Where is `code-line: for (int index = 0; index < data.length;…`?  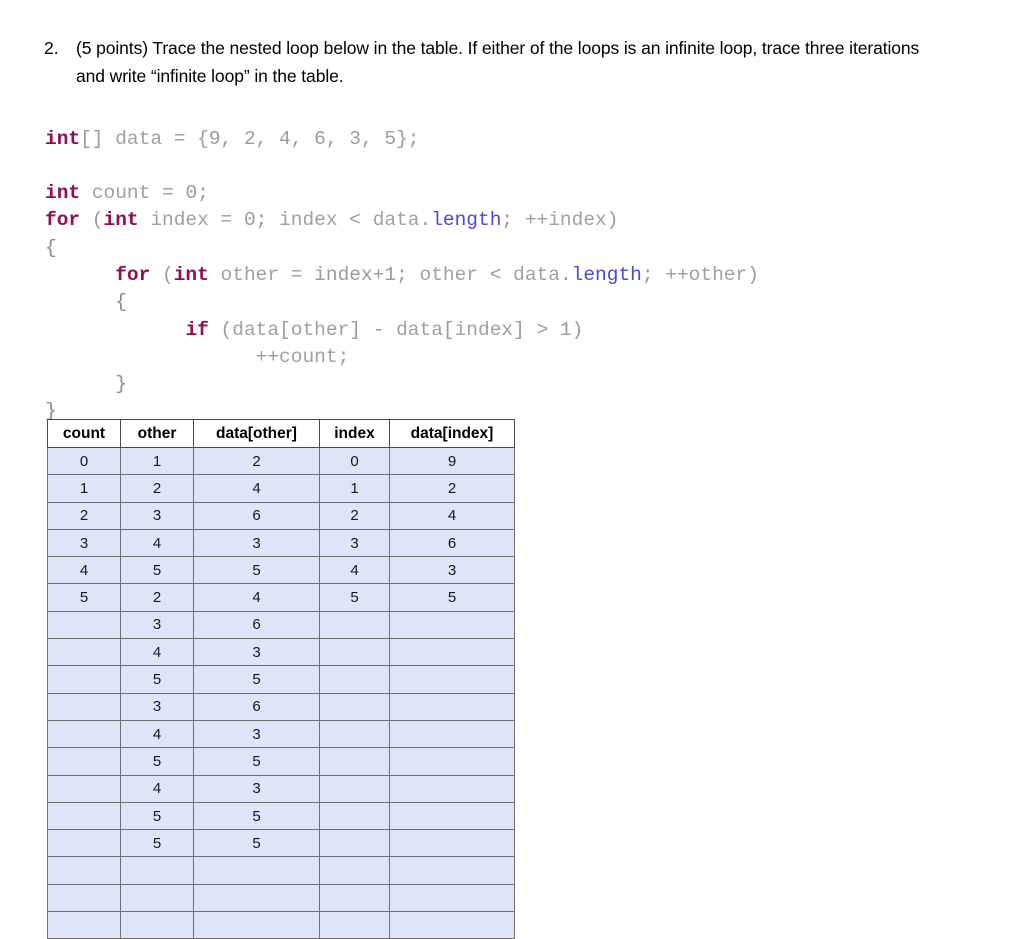
code-line: for (int index = 0; index < data.length;… is located at coordinates (402, 220).